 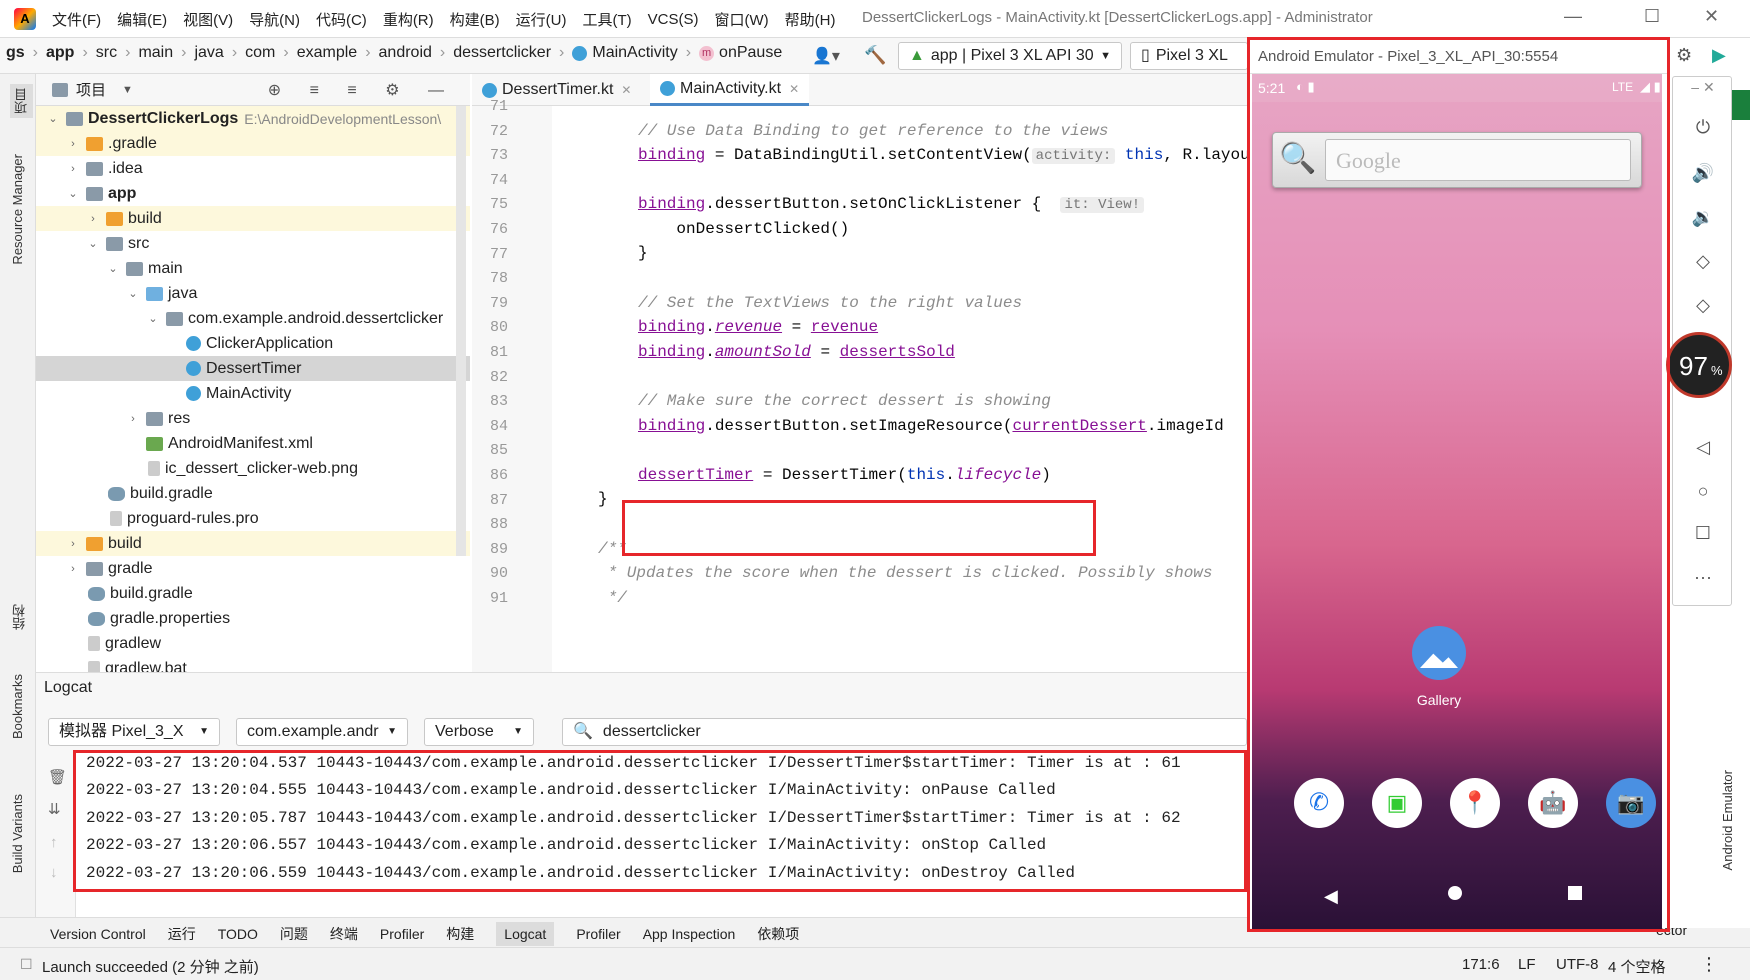 I want to click on camera-app-icon: 📷, so click(x=1631, y=803).